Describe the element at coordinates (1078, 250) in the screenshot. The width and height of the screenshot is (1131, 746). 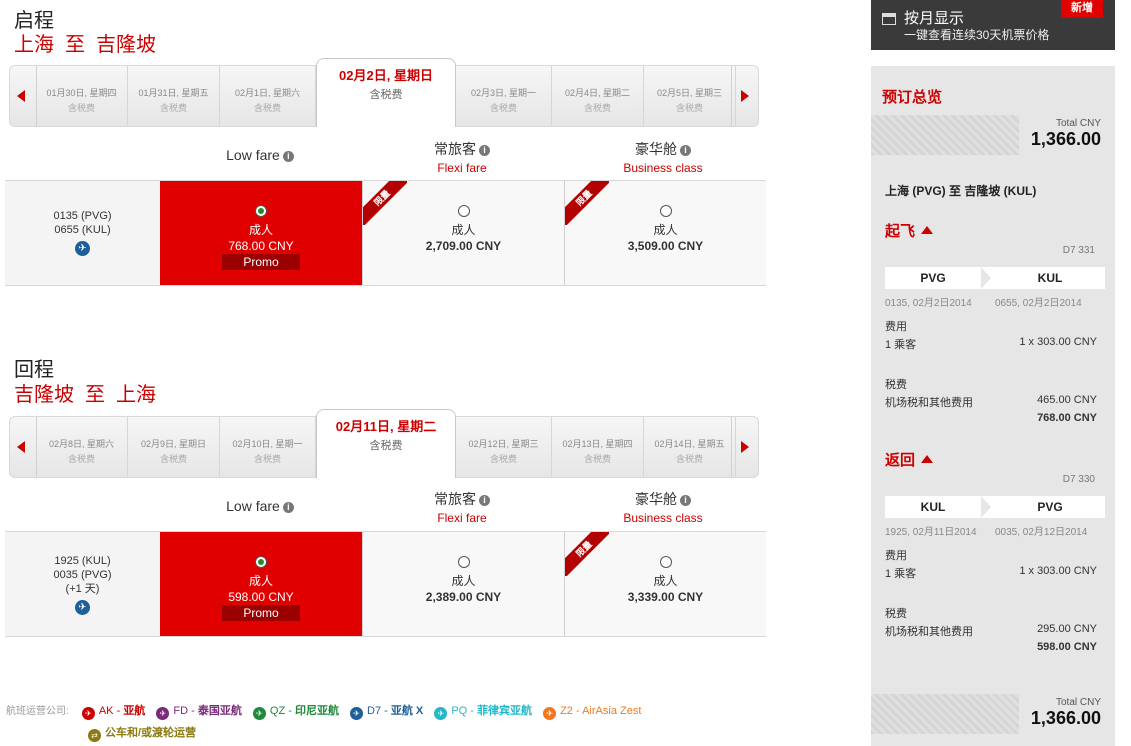
I see `flight-number: D7 331` at that location.